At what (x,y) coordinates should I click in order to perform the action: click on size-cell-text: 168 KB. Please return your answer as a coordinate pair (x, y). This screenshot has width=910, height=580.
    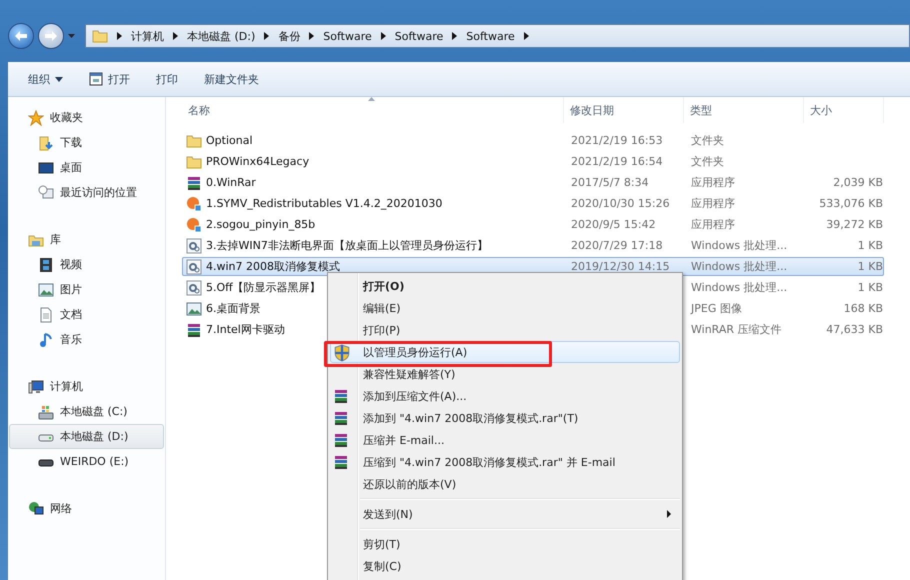
    Looking at the image, I should click on (863, 308).